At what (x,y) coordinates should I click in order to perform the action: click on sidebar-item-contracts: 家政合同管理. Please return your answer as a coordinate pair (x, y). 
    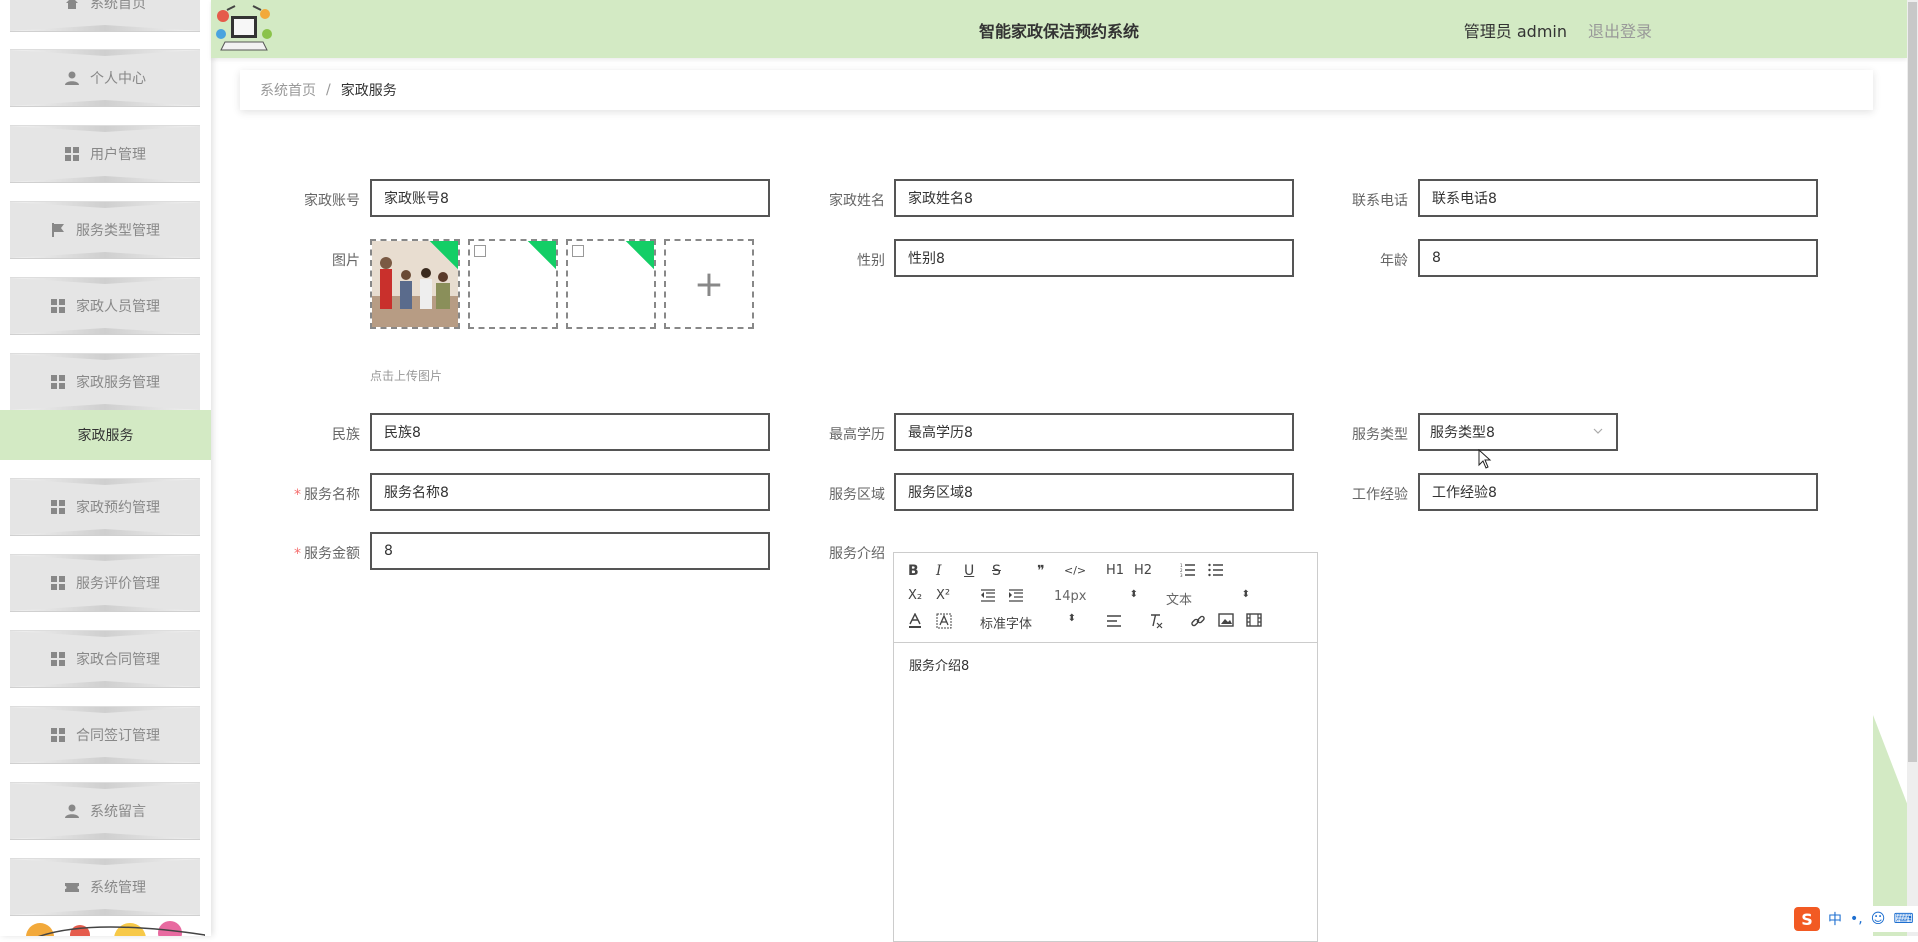
    Looking at the image, I should click on (105, 659).